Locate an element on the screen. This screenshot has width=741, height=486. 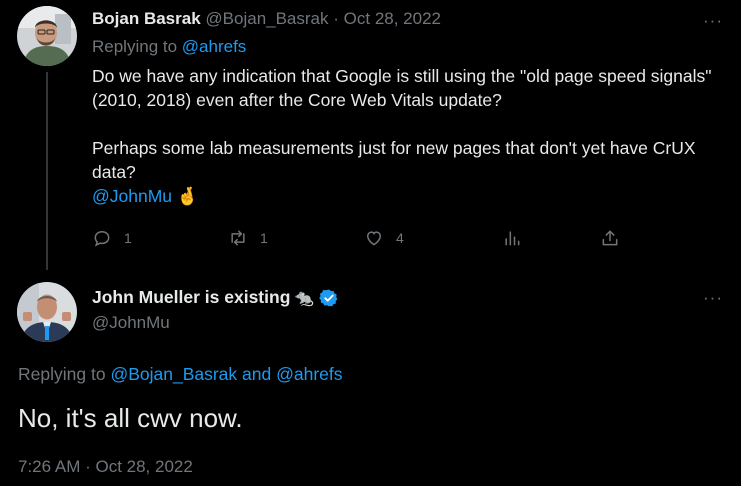
tweet1-date: Oct 28, 2022 is located at coordinates (392, 18).